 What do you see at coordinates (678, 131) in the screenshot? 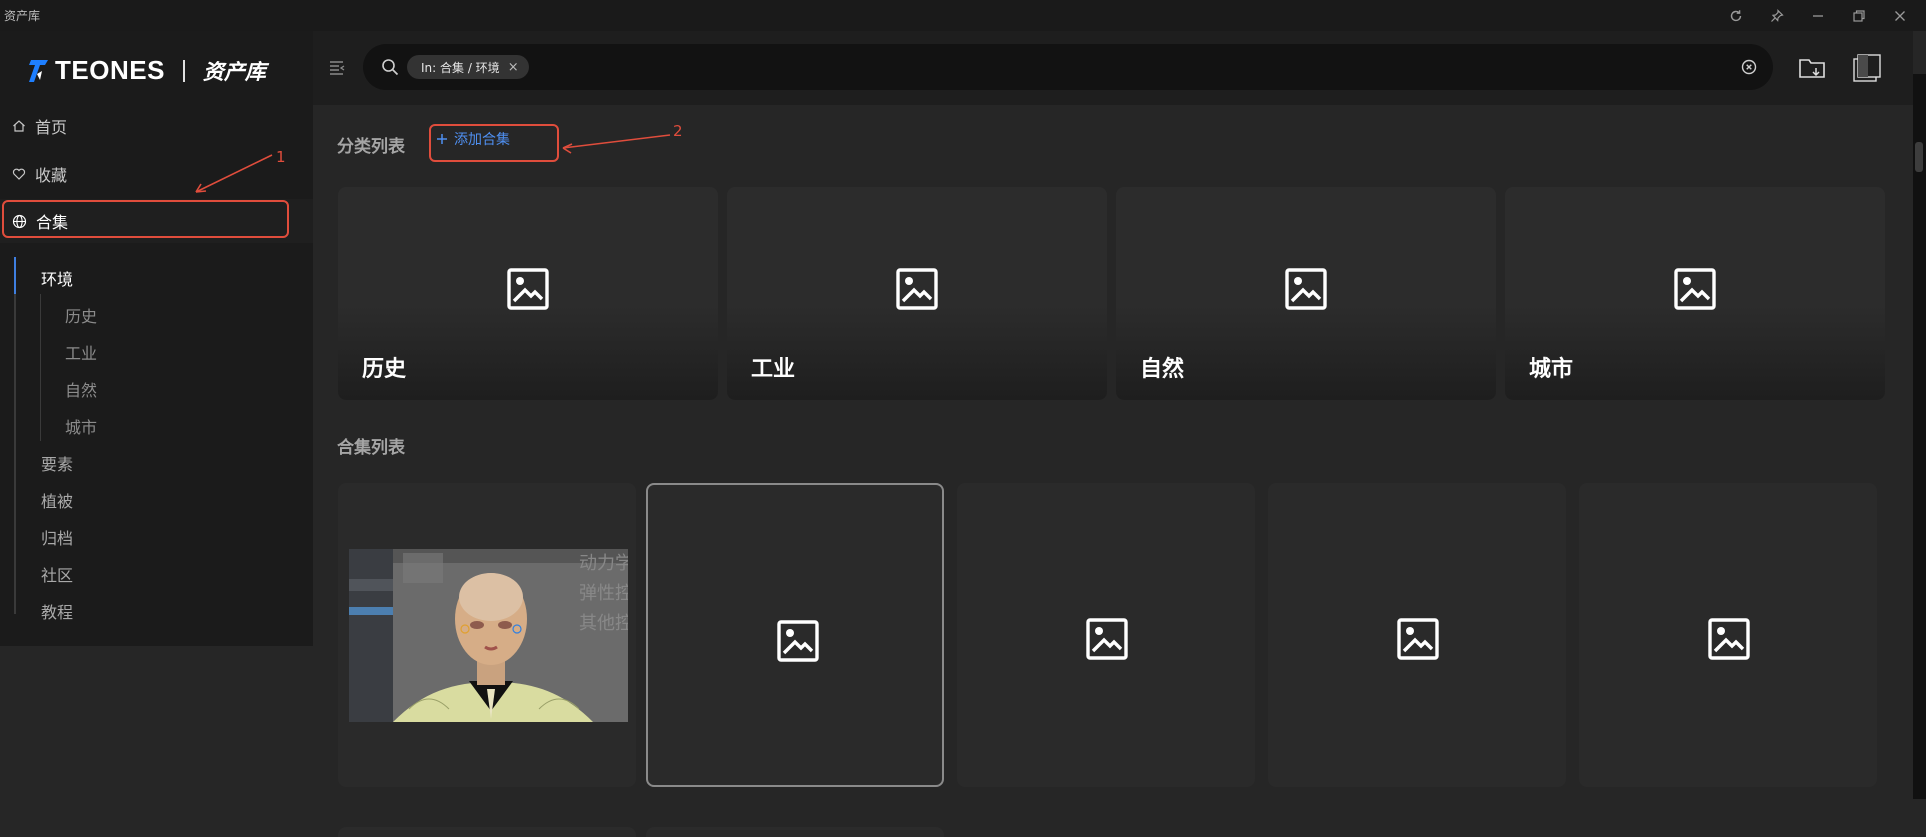
I see `annotation-number: 2` at bounding box center [678, 131].